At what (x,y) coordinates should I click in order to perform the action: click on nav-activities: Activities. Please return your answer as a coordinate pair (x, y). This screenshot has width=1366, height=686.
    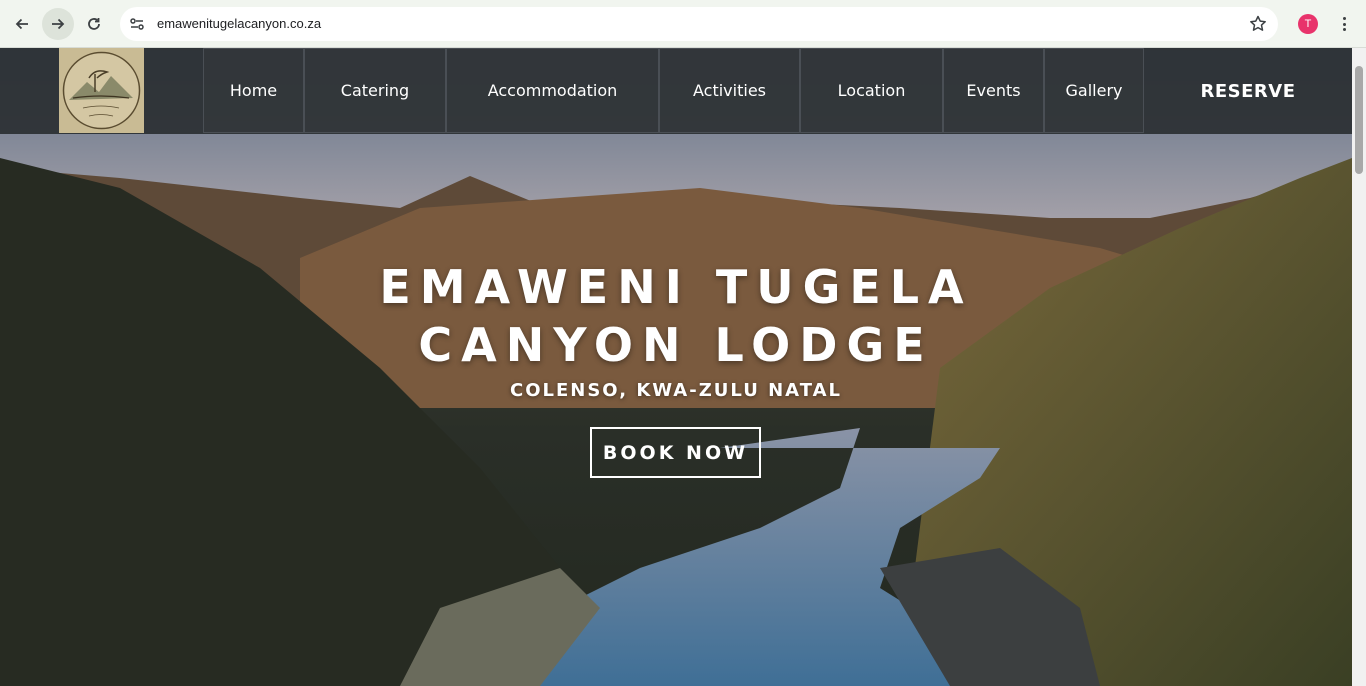
    Looking at the image, I should click on (729, 90).